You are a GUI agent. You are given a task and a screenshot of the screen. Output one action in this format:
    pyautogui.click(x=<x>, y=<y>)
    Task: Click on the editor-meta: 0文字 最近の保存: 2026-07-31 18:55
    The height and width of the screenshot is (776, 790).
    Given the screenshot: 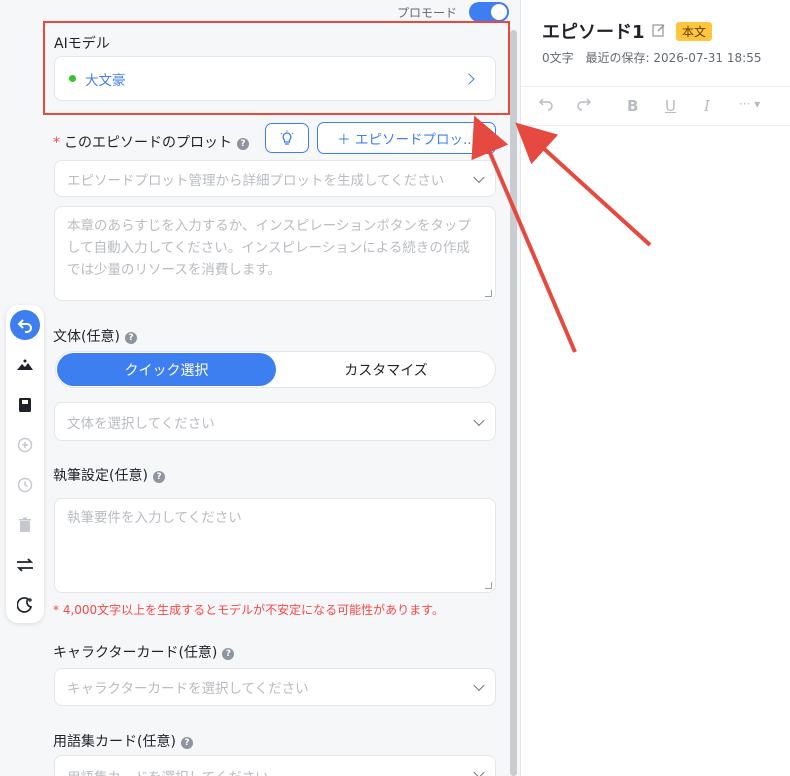 What is the action you would take?
    pyautogui.click(x=651, y=57)
    